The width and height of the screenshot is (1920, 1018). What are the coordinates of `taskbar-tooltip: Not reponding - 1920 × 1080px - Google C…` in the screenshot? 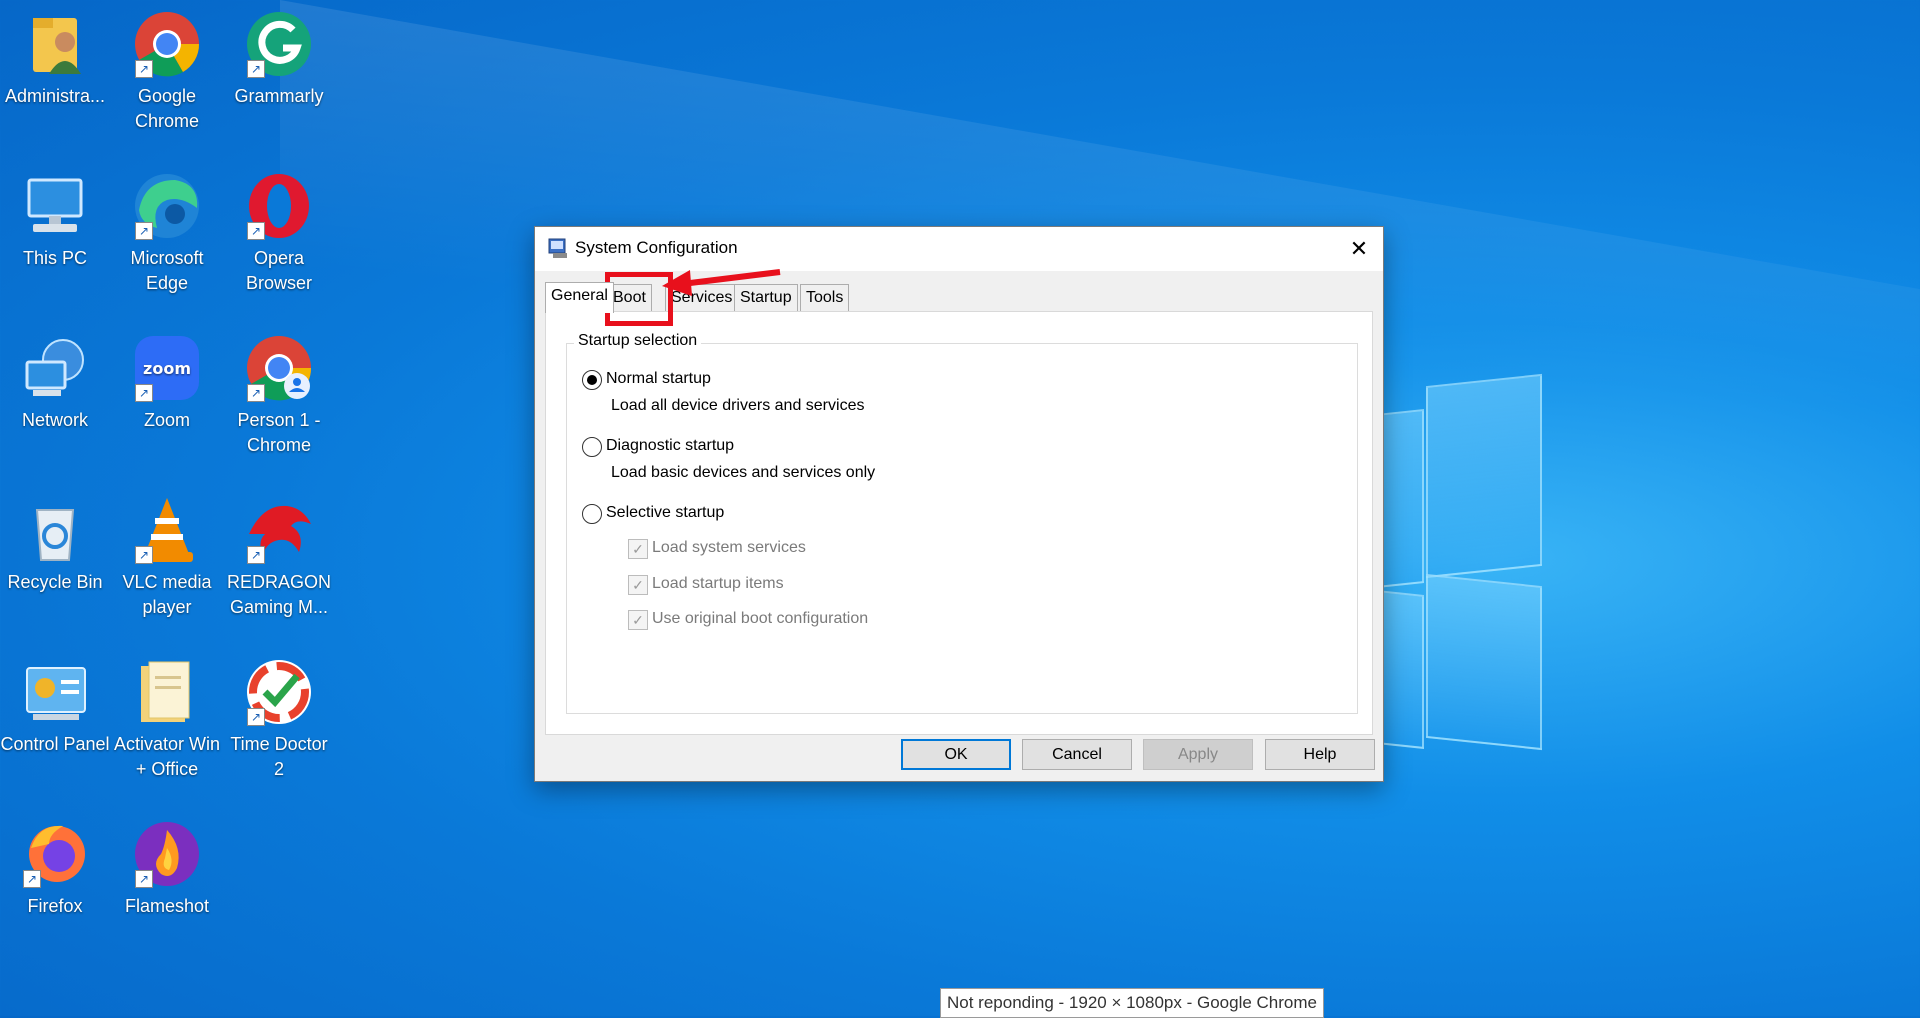 It's located at (1132, 1003).